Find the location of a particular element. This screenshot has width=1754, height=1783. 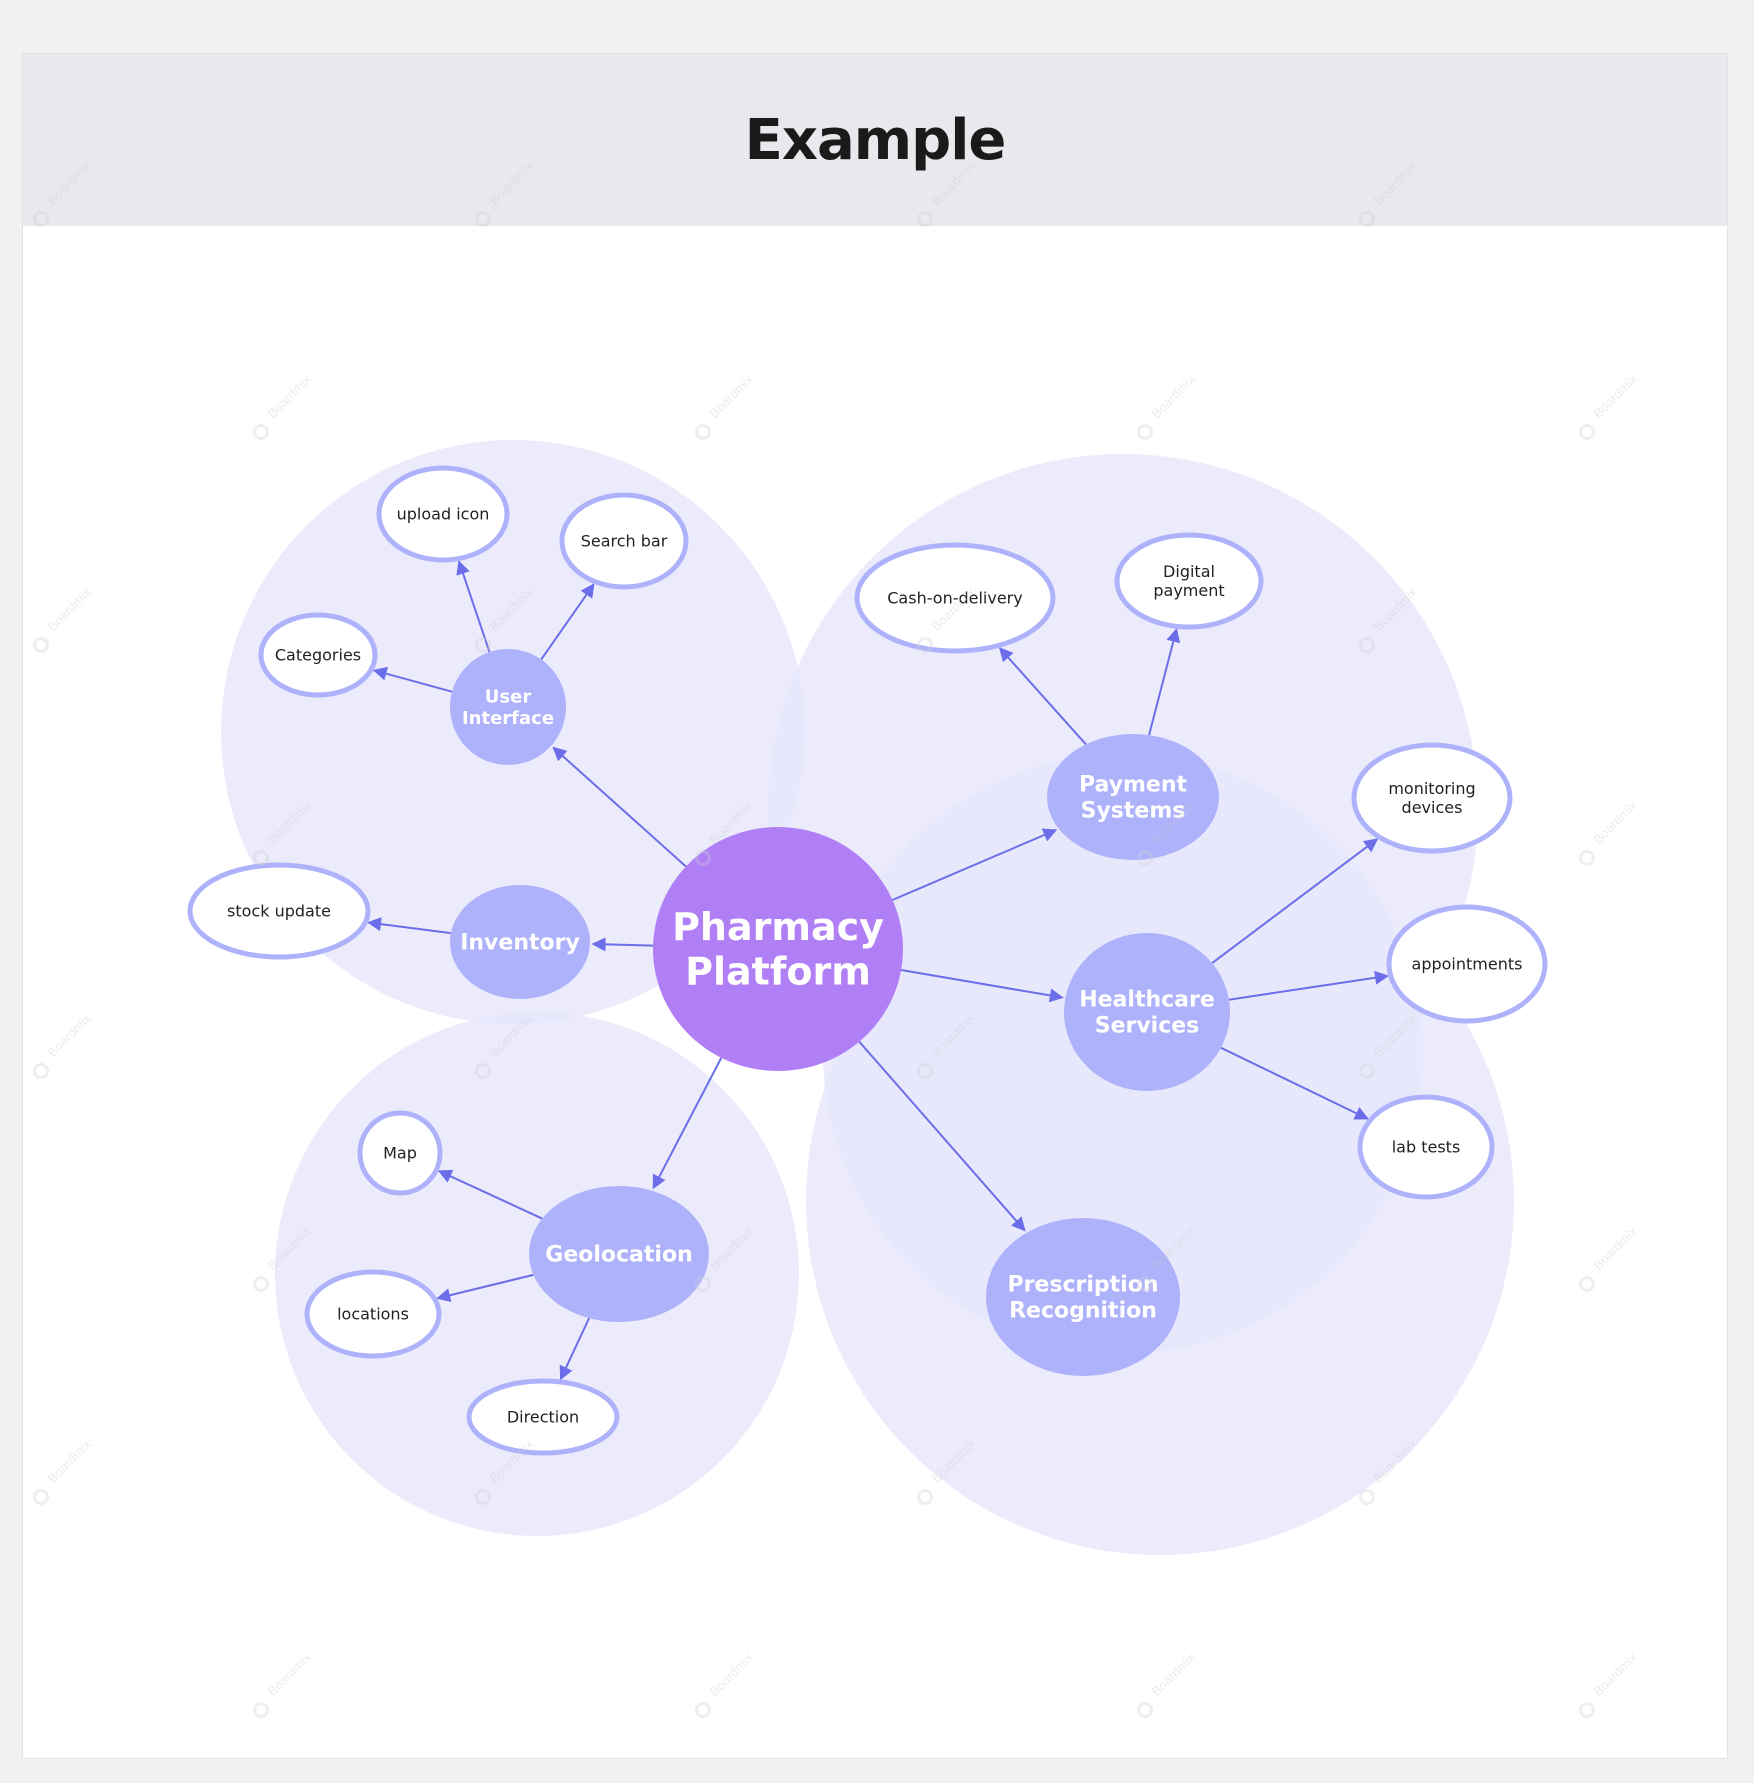

node-label: Map is located at coordinates (400, 1153).